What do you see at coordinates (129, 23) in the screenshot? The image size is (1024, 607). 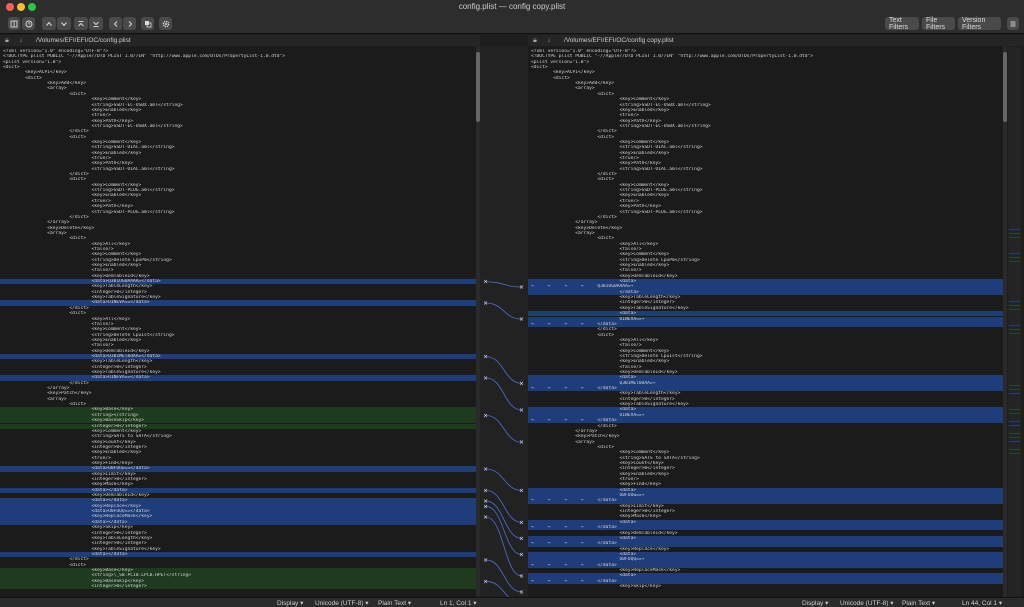 I see `chevron-right-icon` at bounding box center [129, 23].